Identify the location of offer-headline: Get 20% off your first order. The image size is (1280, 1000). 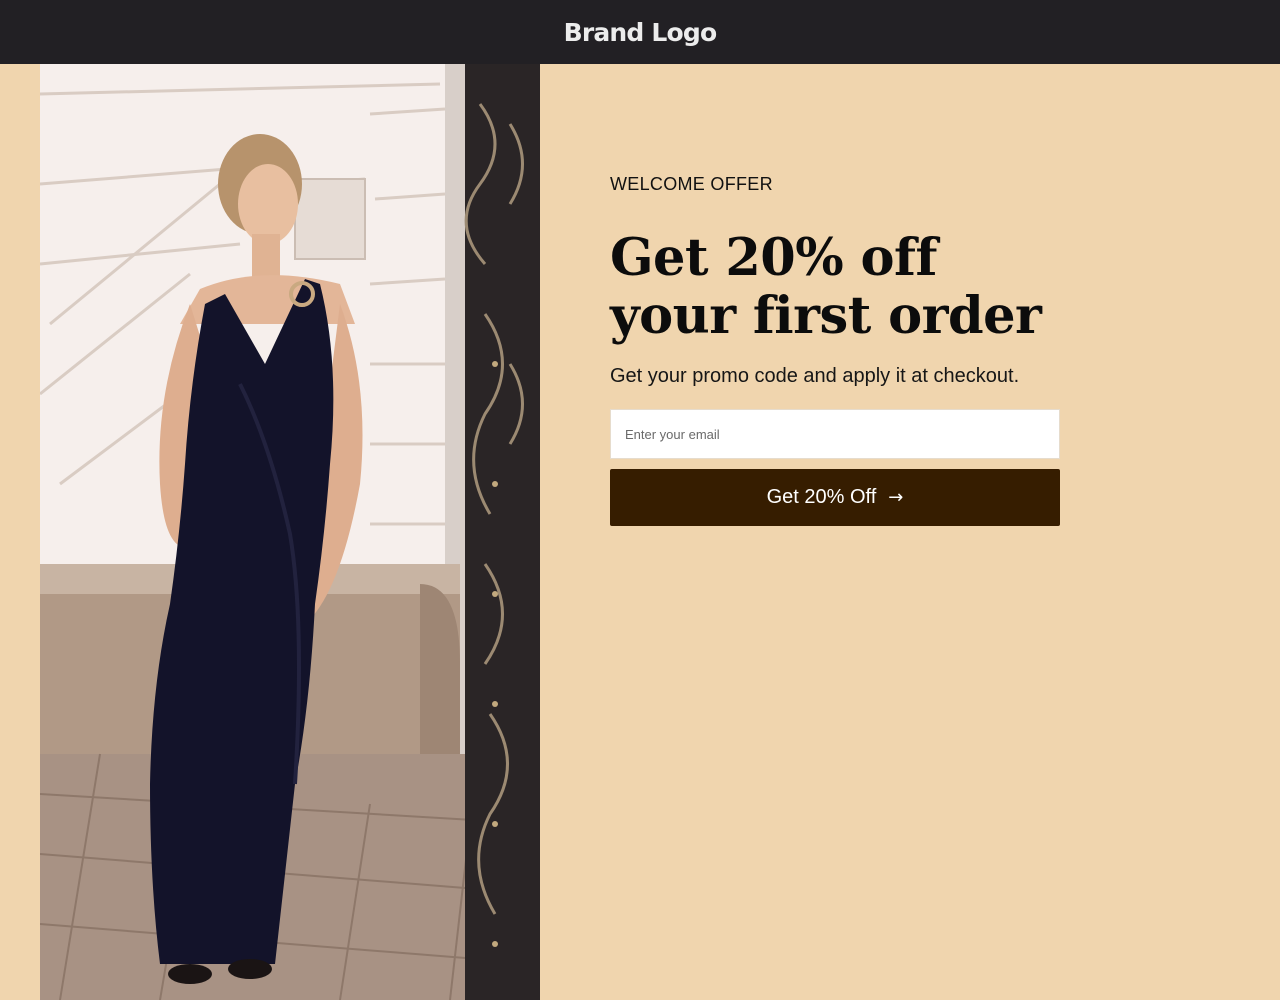
(826, 287).